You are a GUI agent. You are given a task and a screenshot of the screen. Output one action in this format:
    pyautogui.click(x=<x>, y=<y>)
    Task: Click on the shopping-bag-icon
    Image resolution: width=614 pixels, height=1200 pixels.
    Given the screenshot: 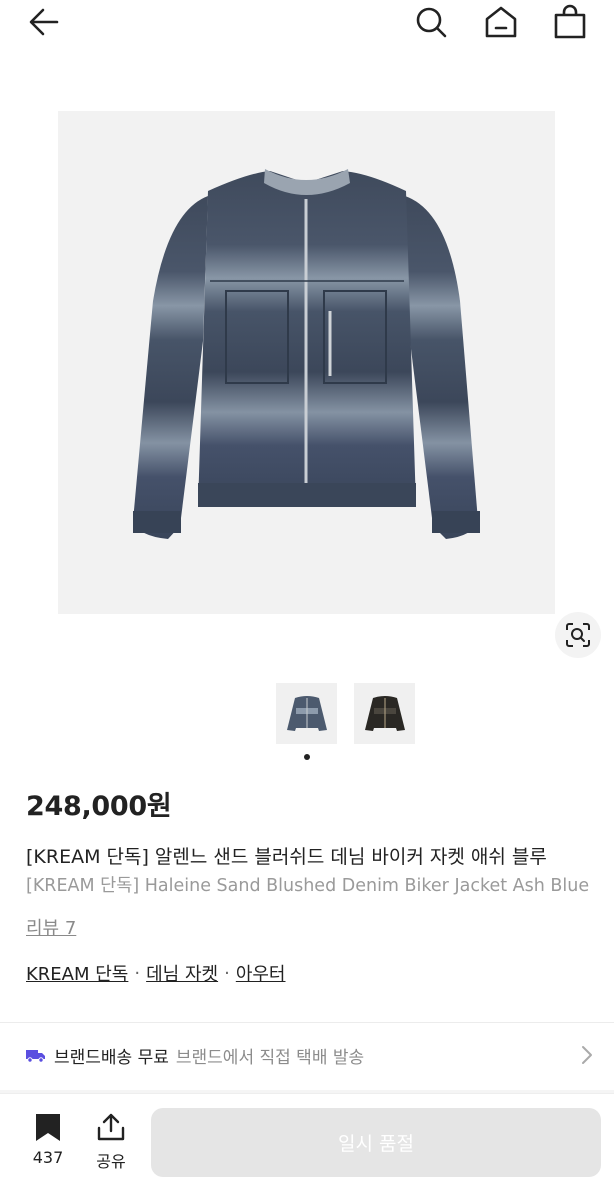 What is the action you would take?
    pyautogui.click(x=570, y=21)
    